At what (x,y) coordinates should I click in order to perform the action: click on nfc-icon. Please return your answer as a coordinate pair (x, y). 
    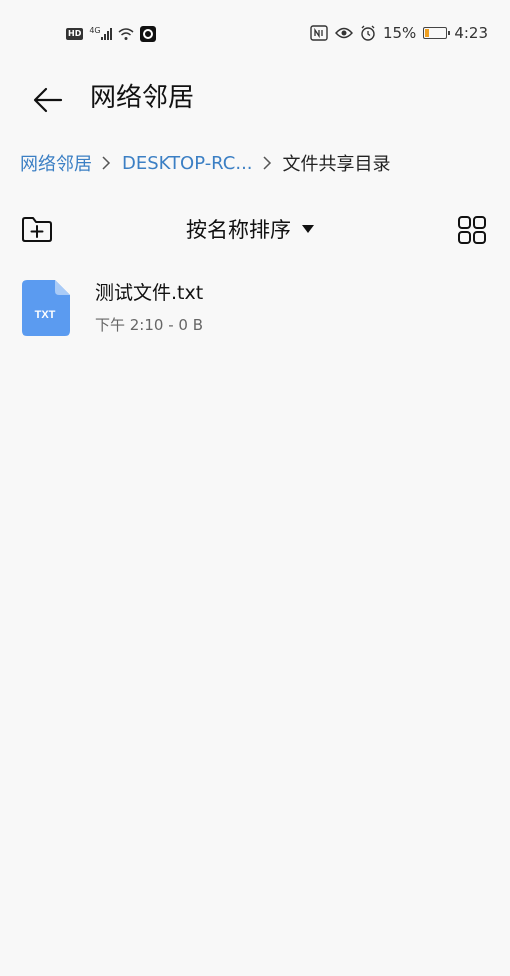
    Looking at the image, I should click on (319, 33).